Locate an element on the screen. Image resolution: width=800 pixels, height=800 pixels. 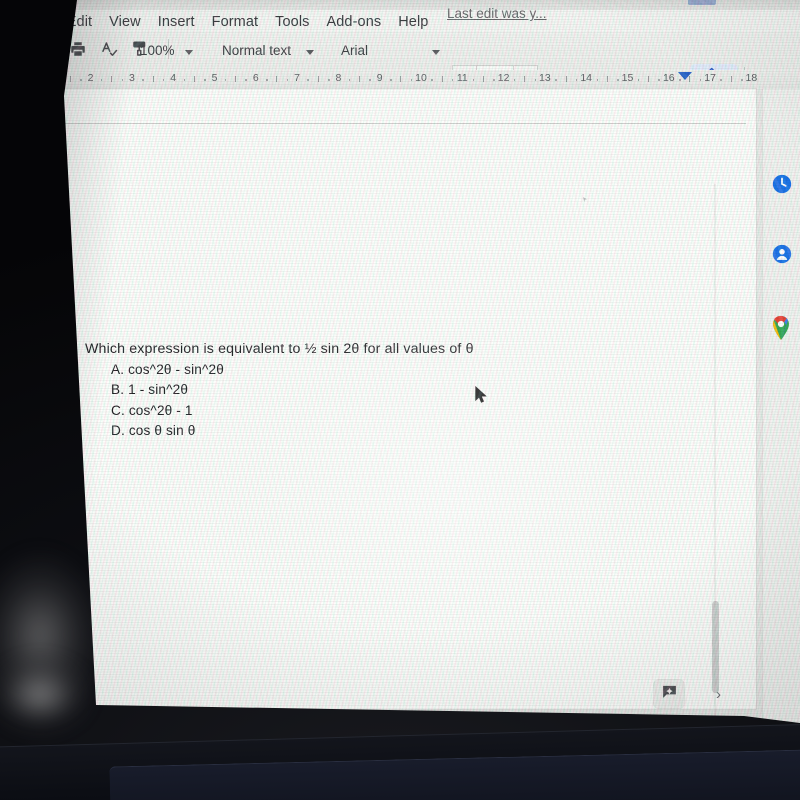
vertical-scrollbar-thumb is located at coordinates (715, 647).